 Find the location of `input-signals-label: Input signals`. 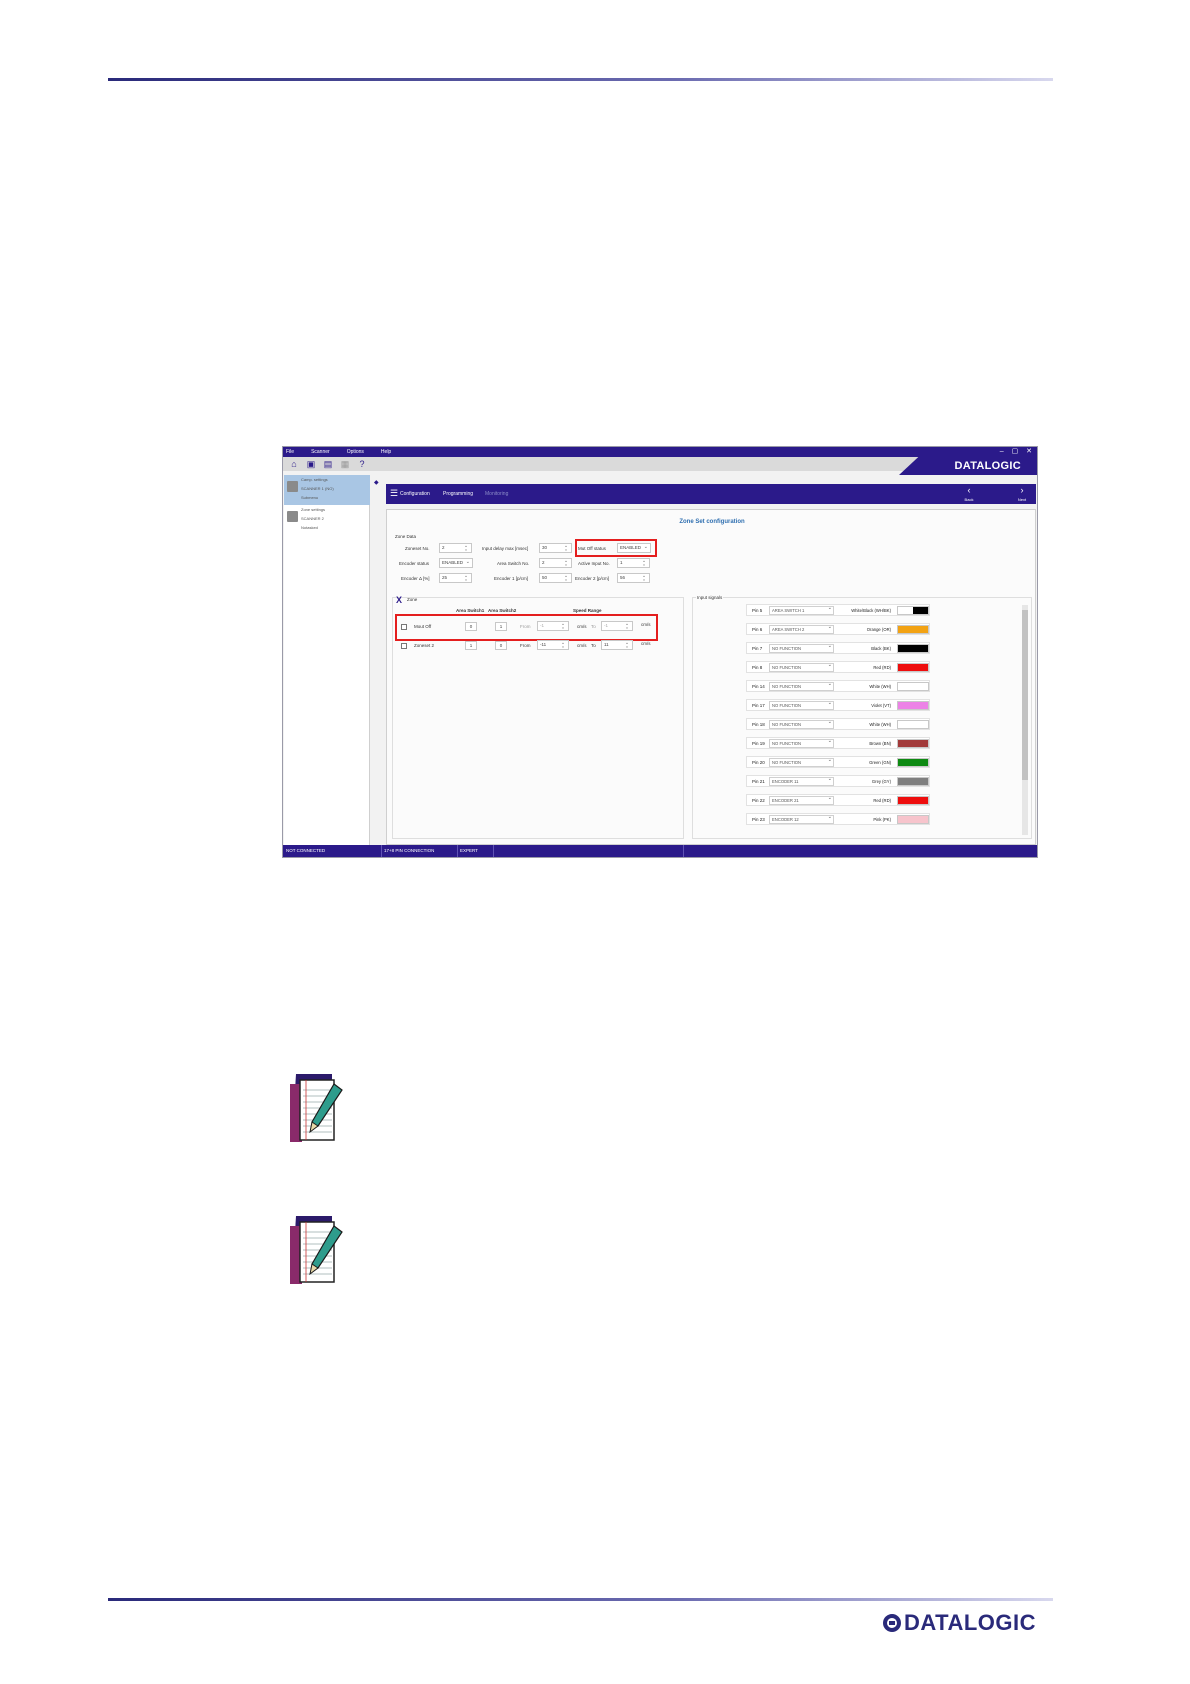

input-signals-label: Input signals is located at coordinates (710, 597).